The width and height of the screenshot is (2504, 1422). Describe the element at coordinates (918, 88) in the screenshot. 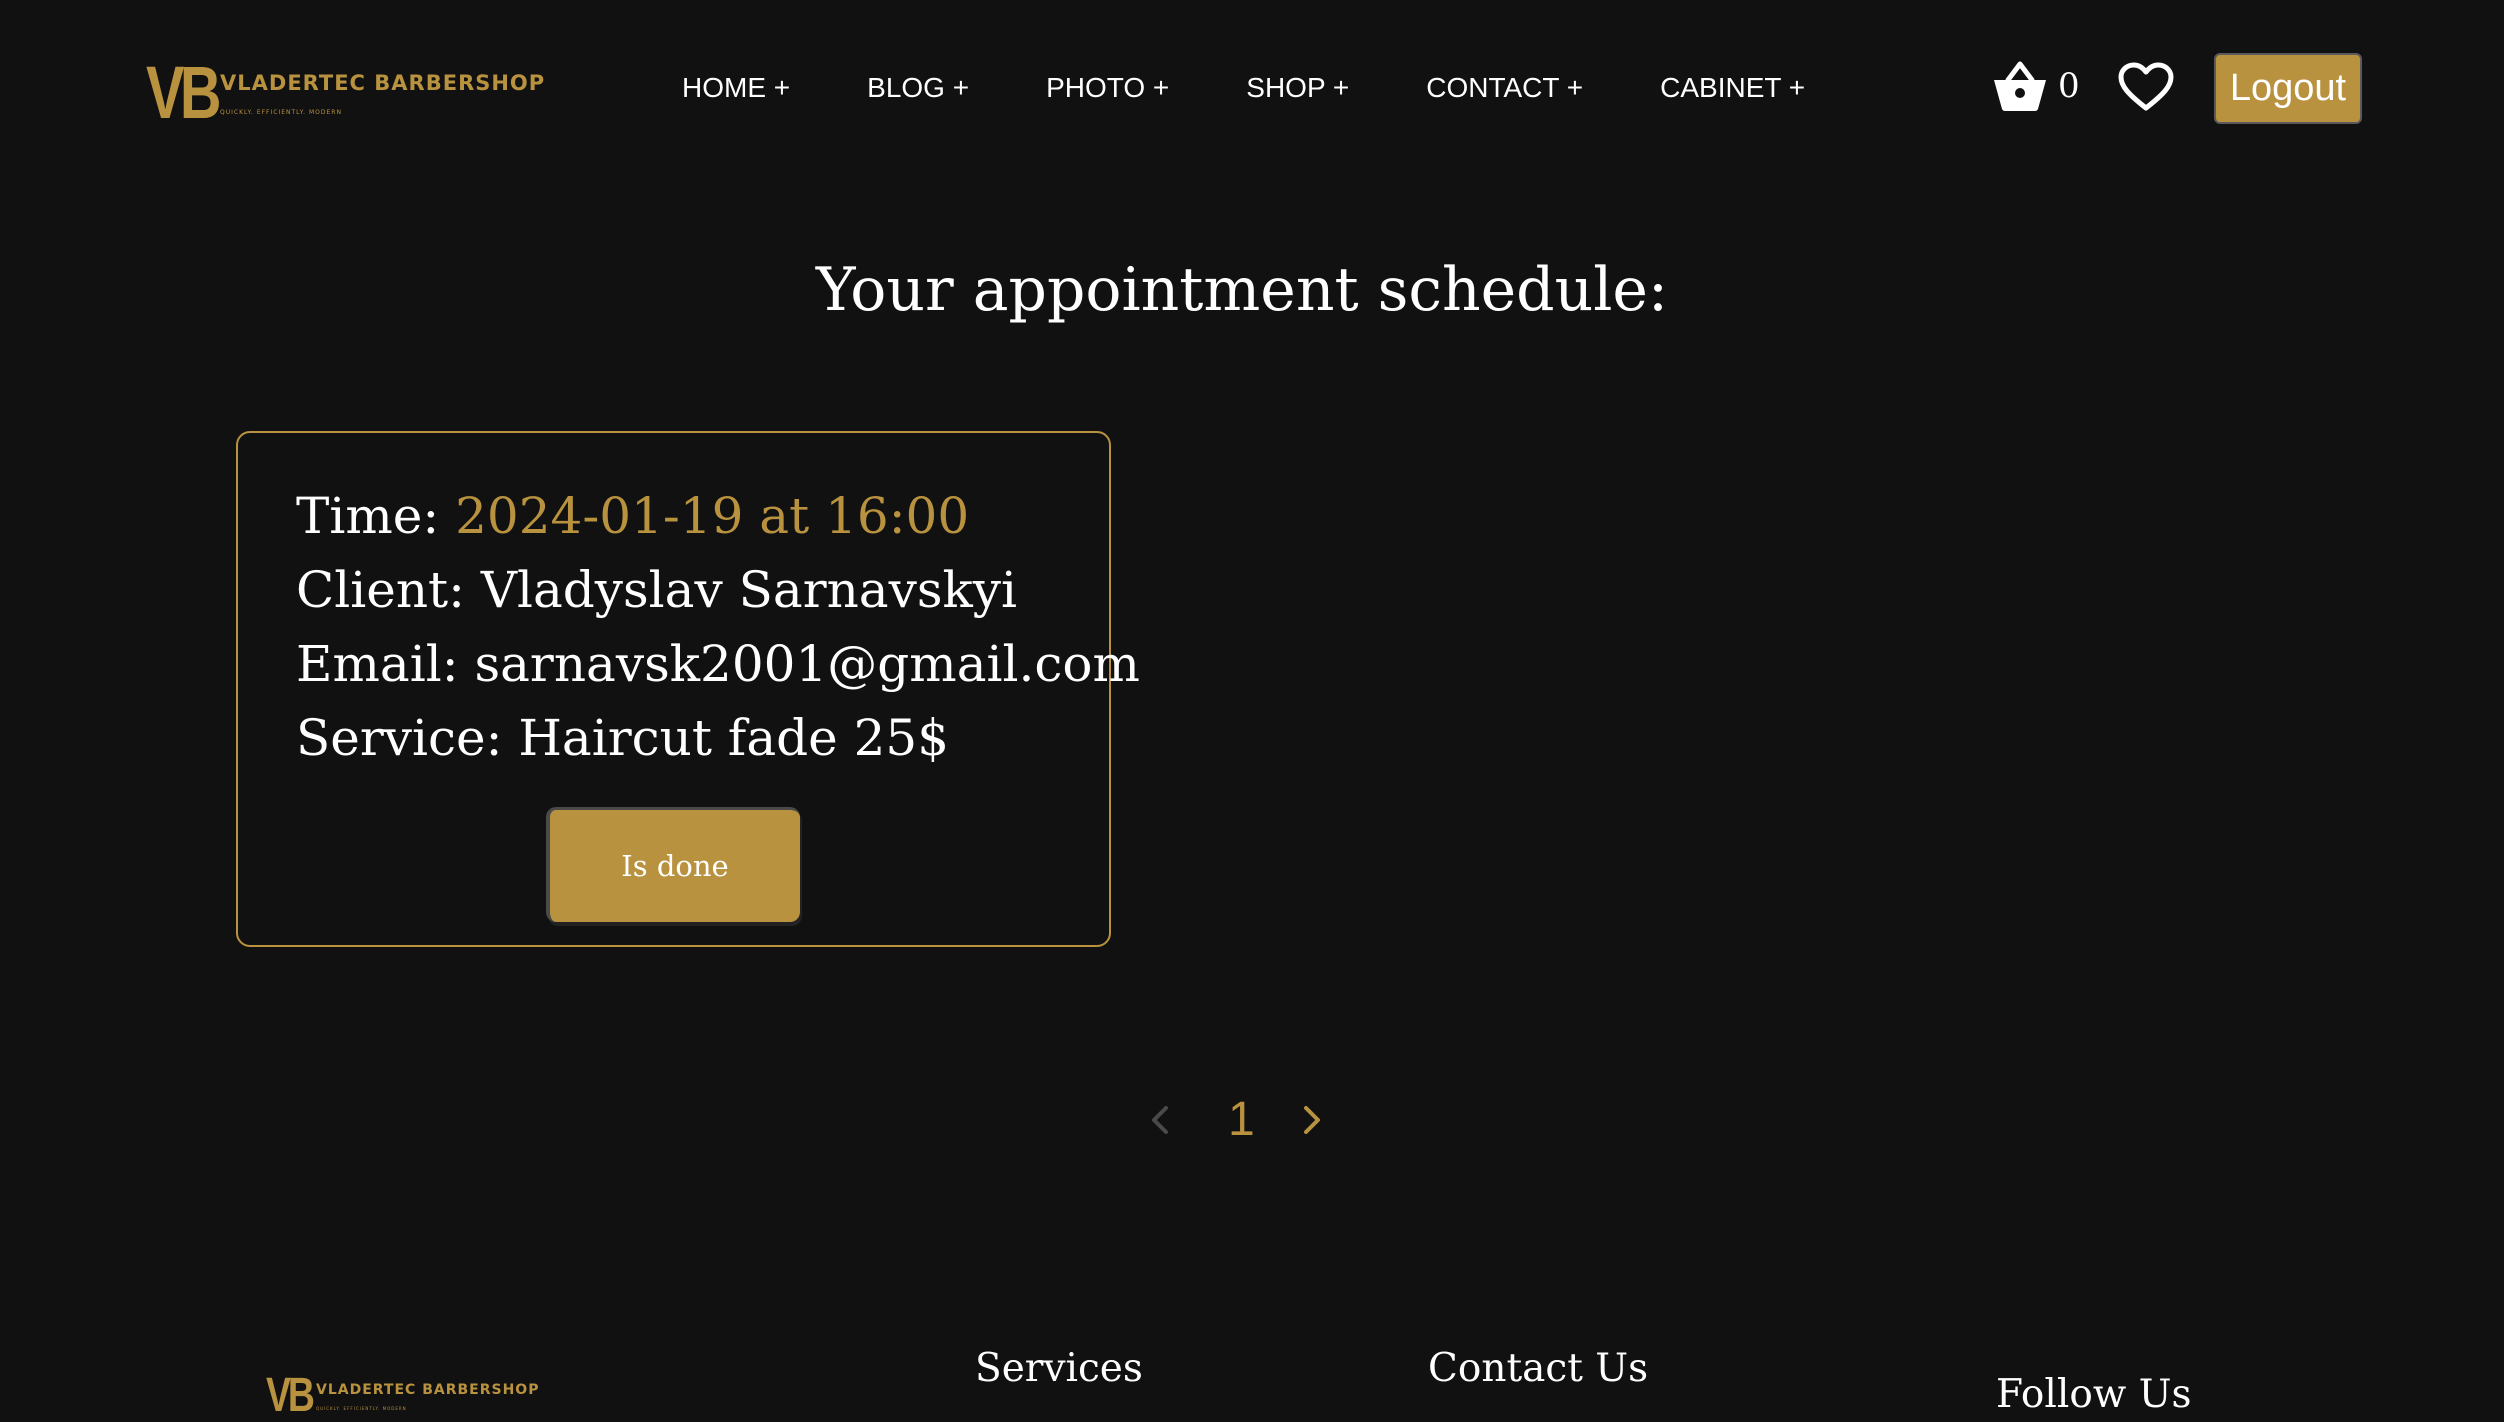

I see `nav-item-blog: BLOG +` at that location.